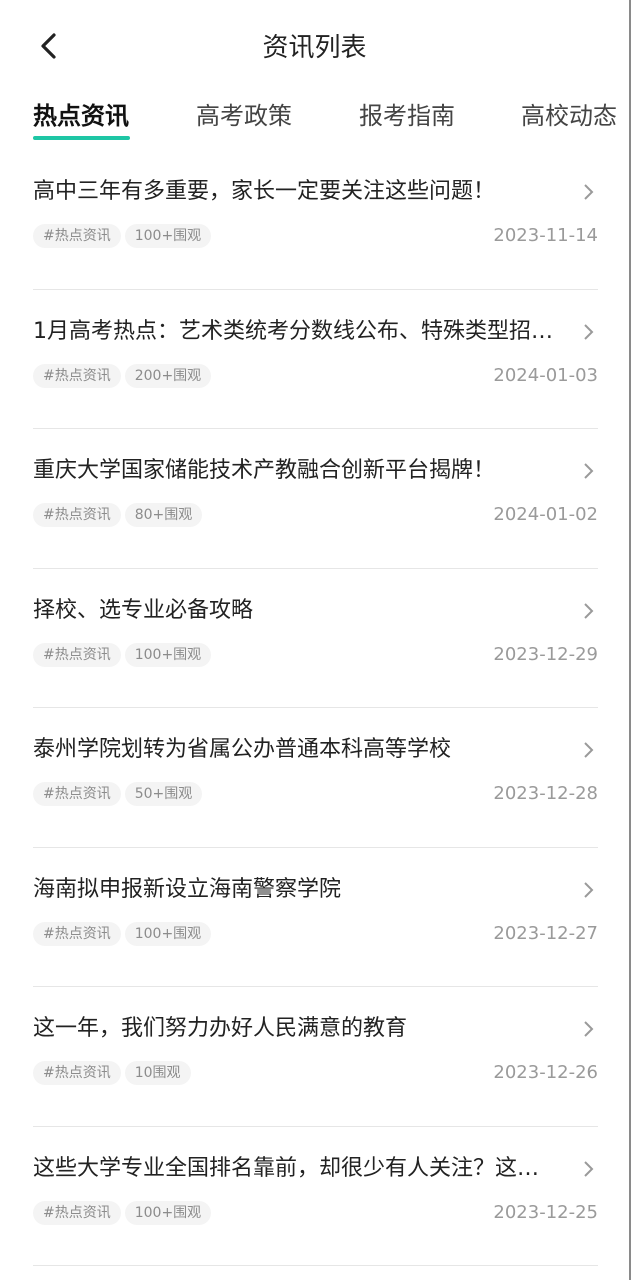 This screenshot has height=1280, width=631. I want to click on publish-date: 2023-12-27, so click(545, 933).